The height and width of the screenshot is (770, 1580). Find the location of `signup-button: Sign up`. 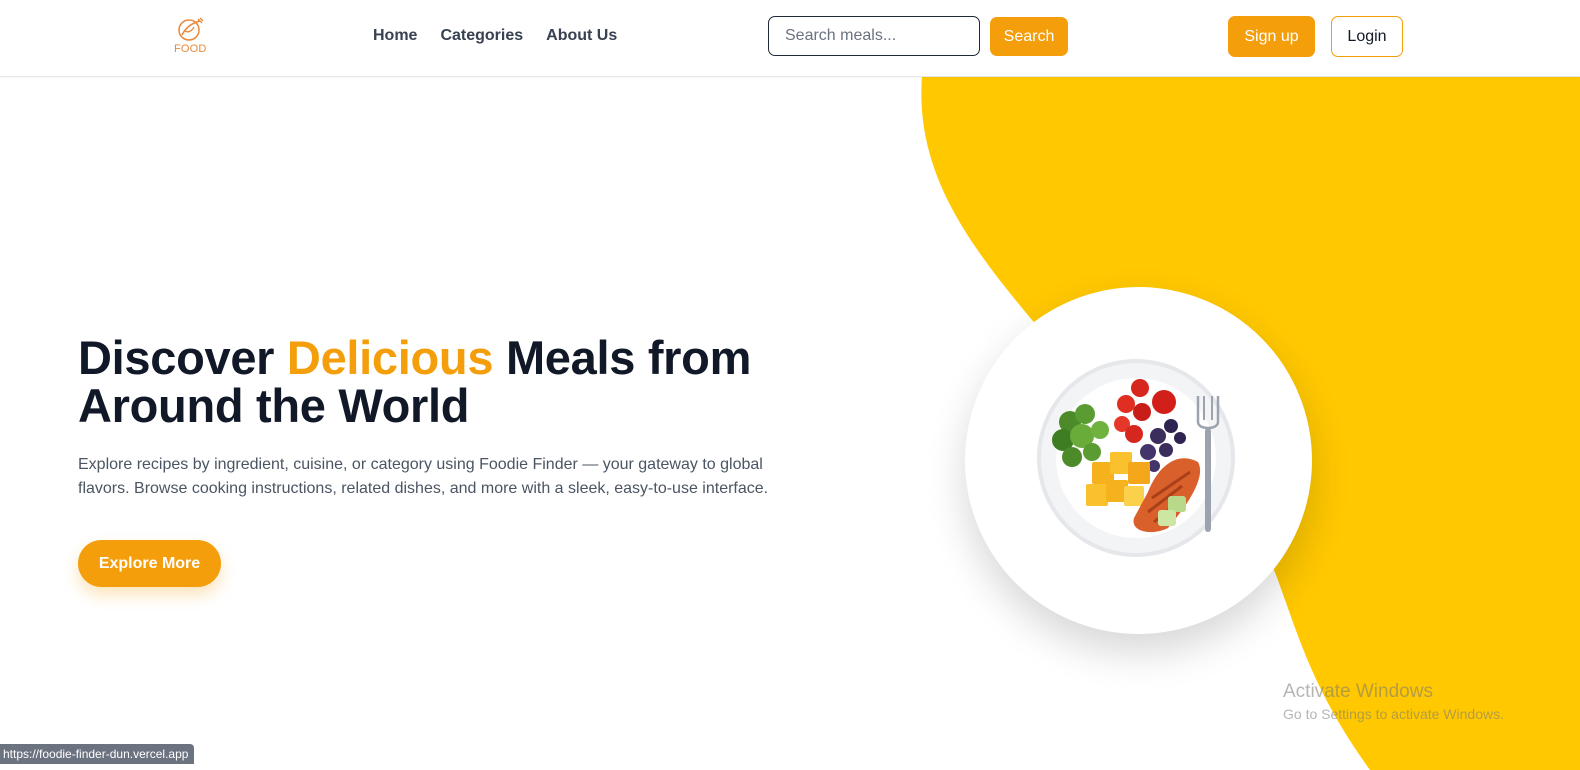

signup-button: Sign up is located at coordinates (1271, 36).